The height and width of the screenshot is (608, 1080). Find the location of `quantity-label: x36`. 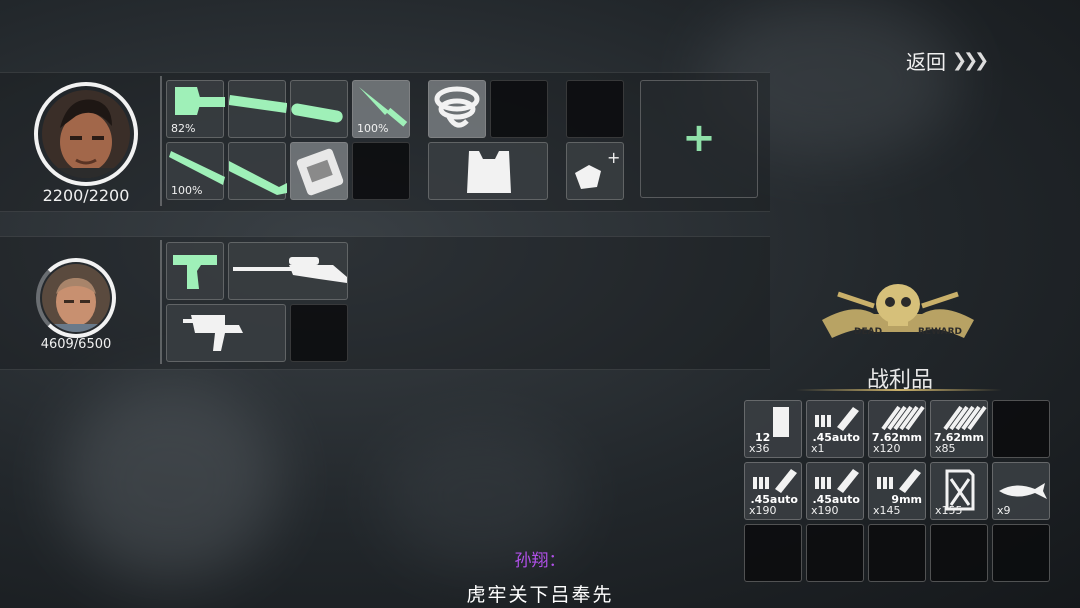

quantity-label: x36 is located at coordinates (759, 448).